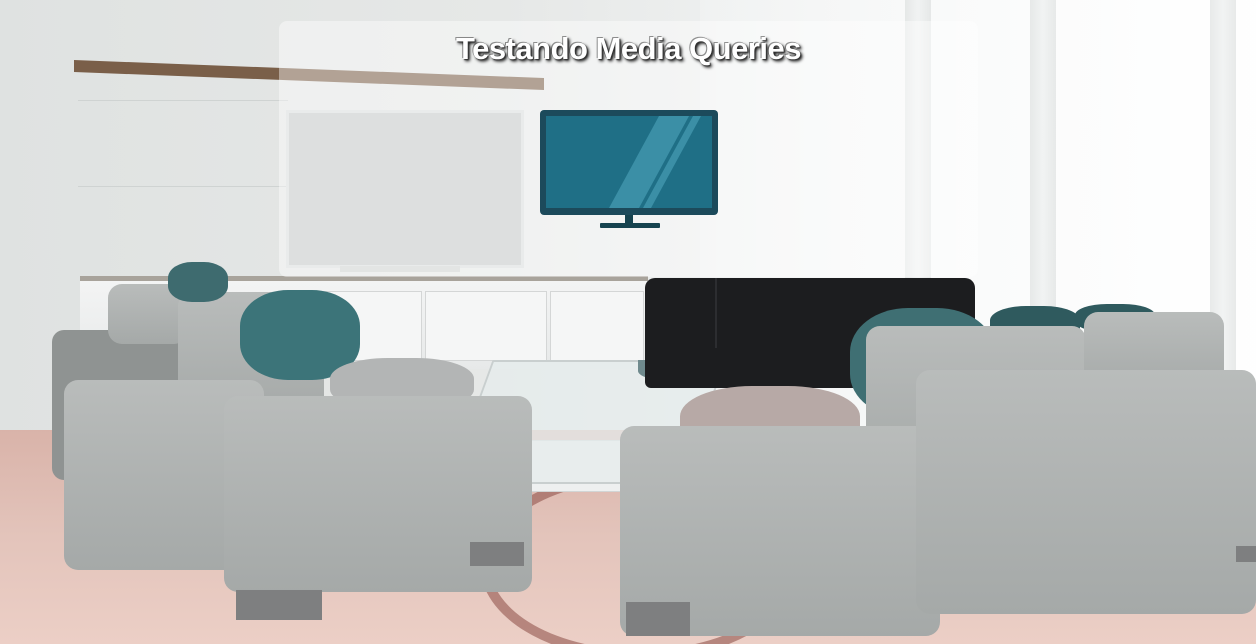  I want to click on tv-icon-stand-neck, so click(629, 219).